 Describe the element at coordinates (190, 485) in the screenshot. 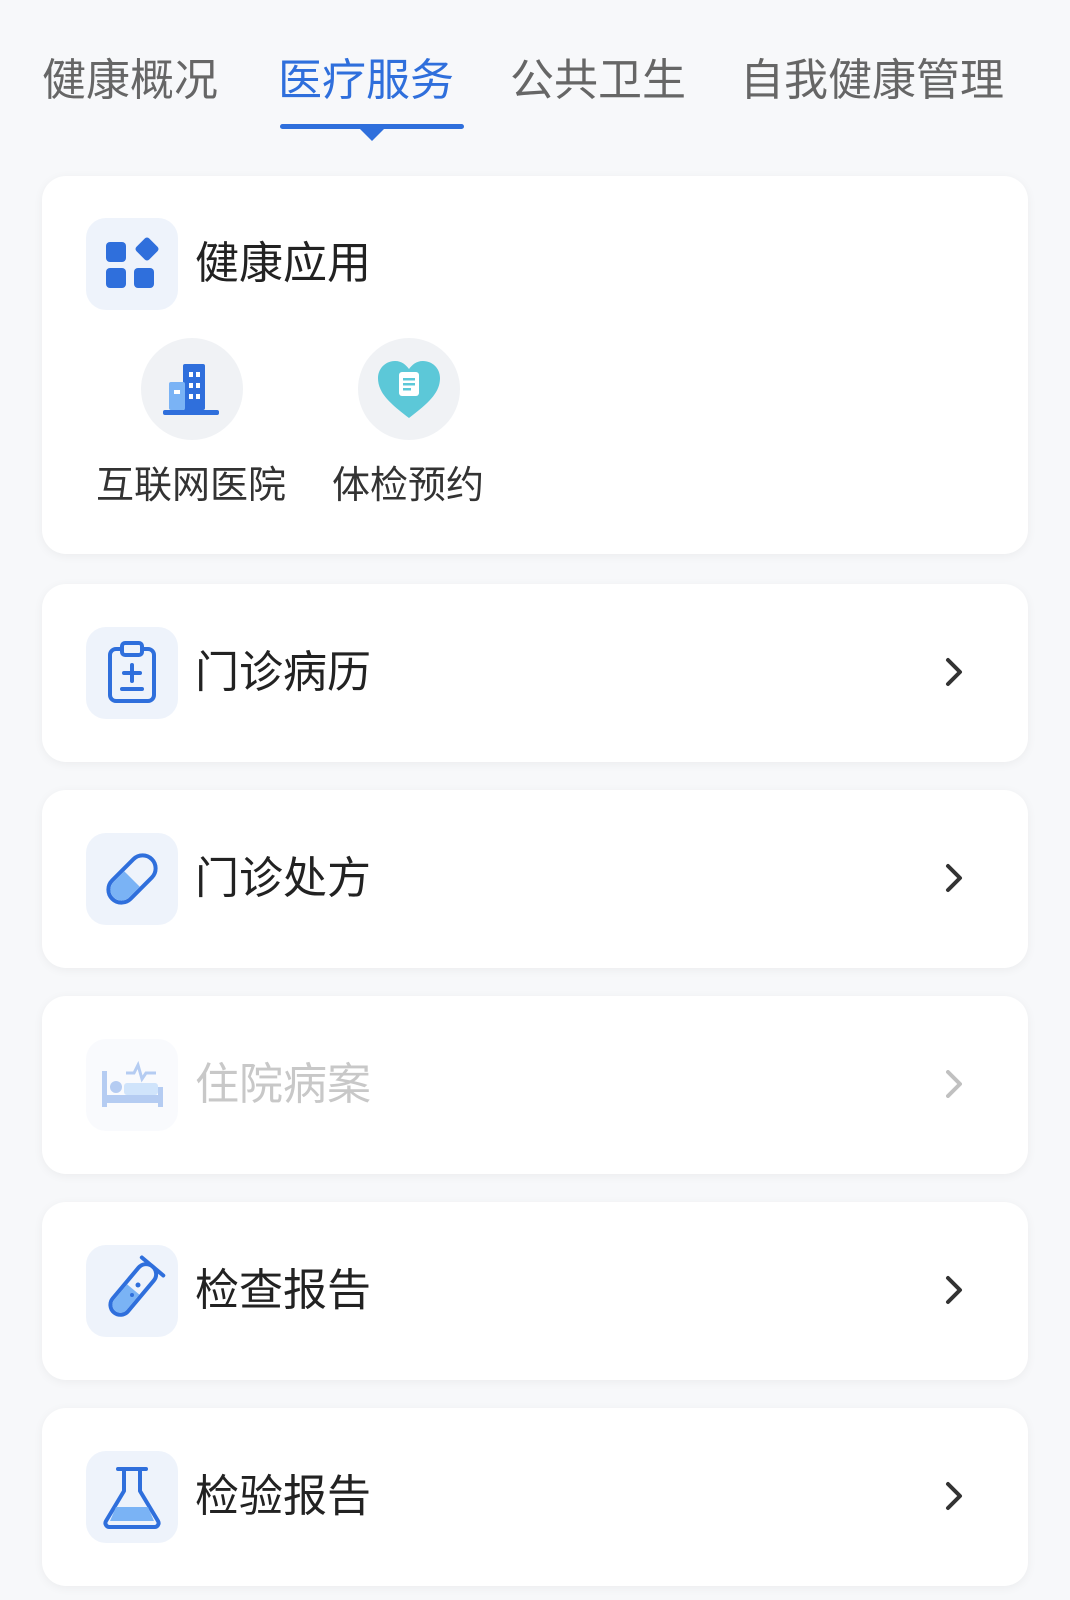

I see `app-label: 互联网医院` at that location.